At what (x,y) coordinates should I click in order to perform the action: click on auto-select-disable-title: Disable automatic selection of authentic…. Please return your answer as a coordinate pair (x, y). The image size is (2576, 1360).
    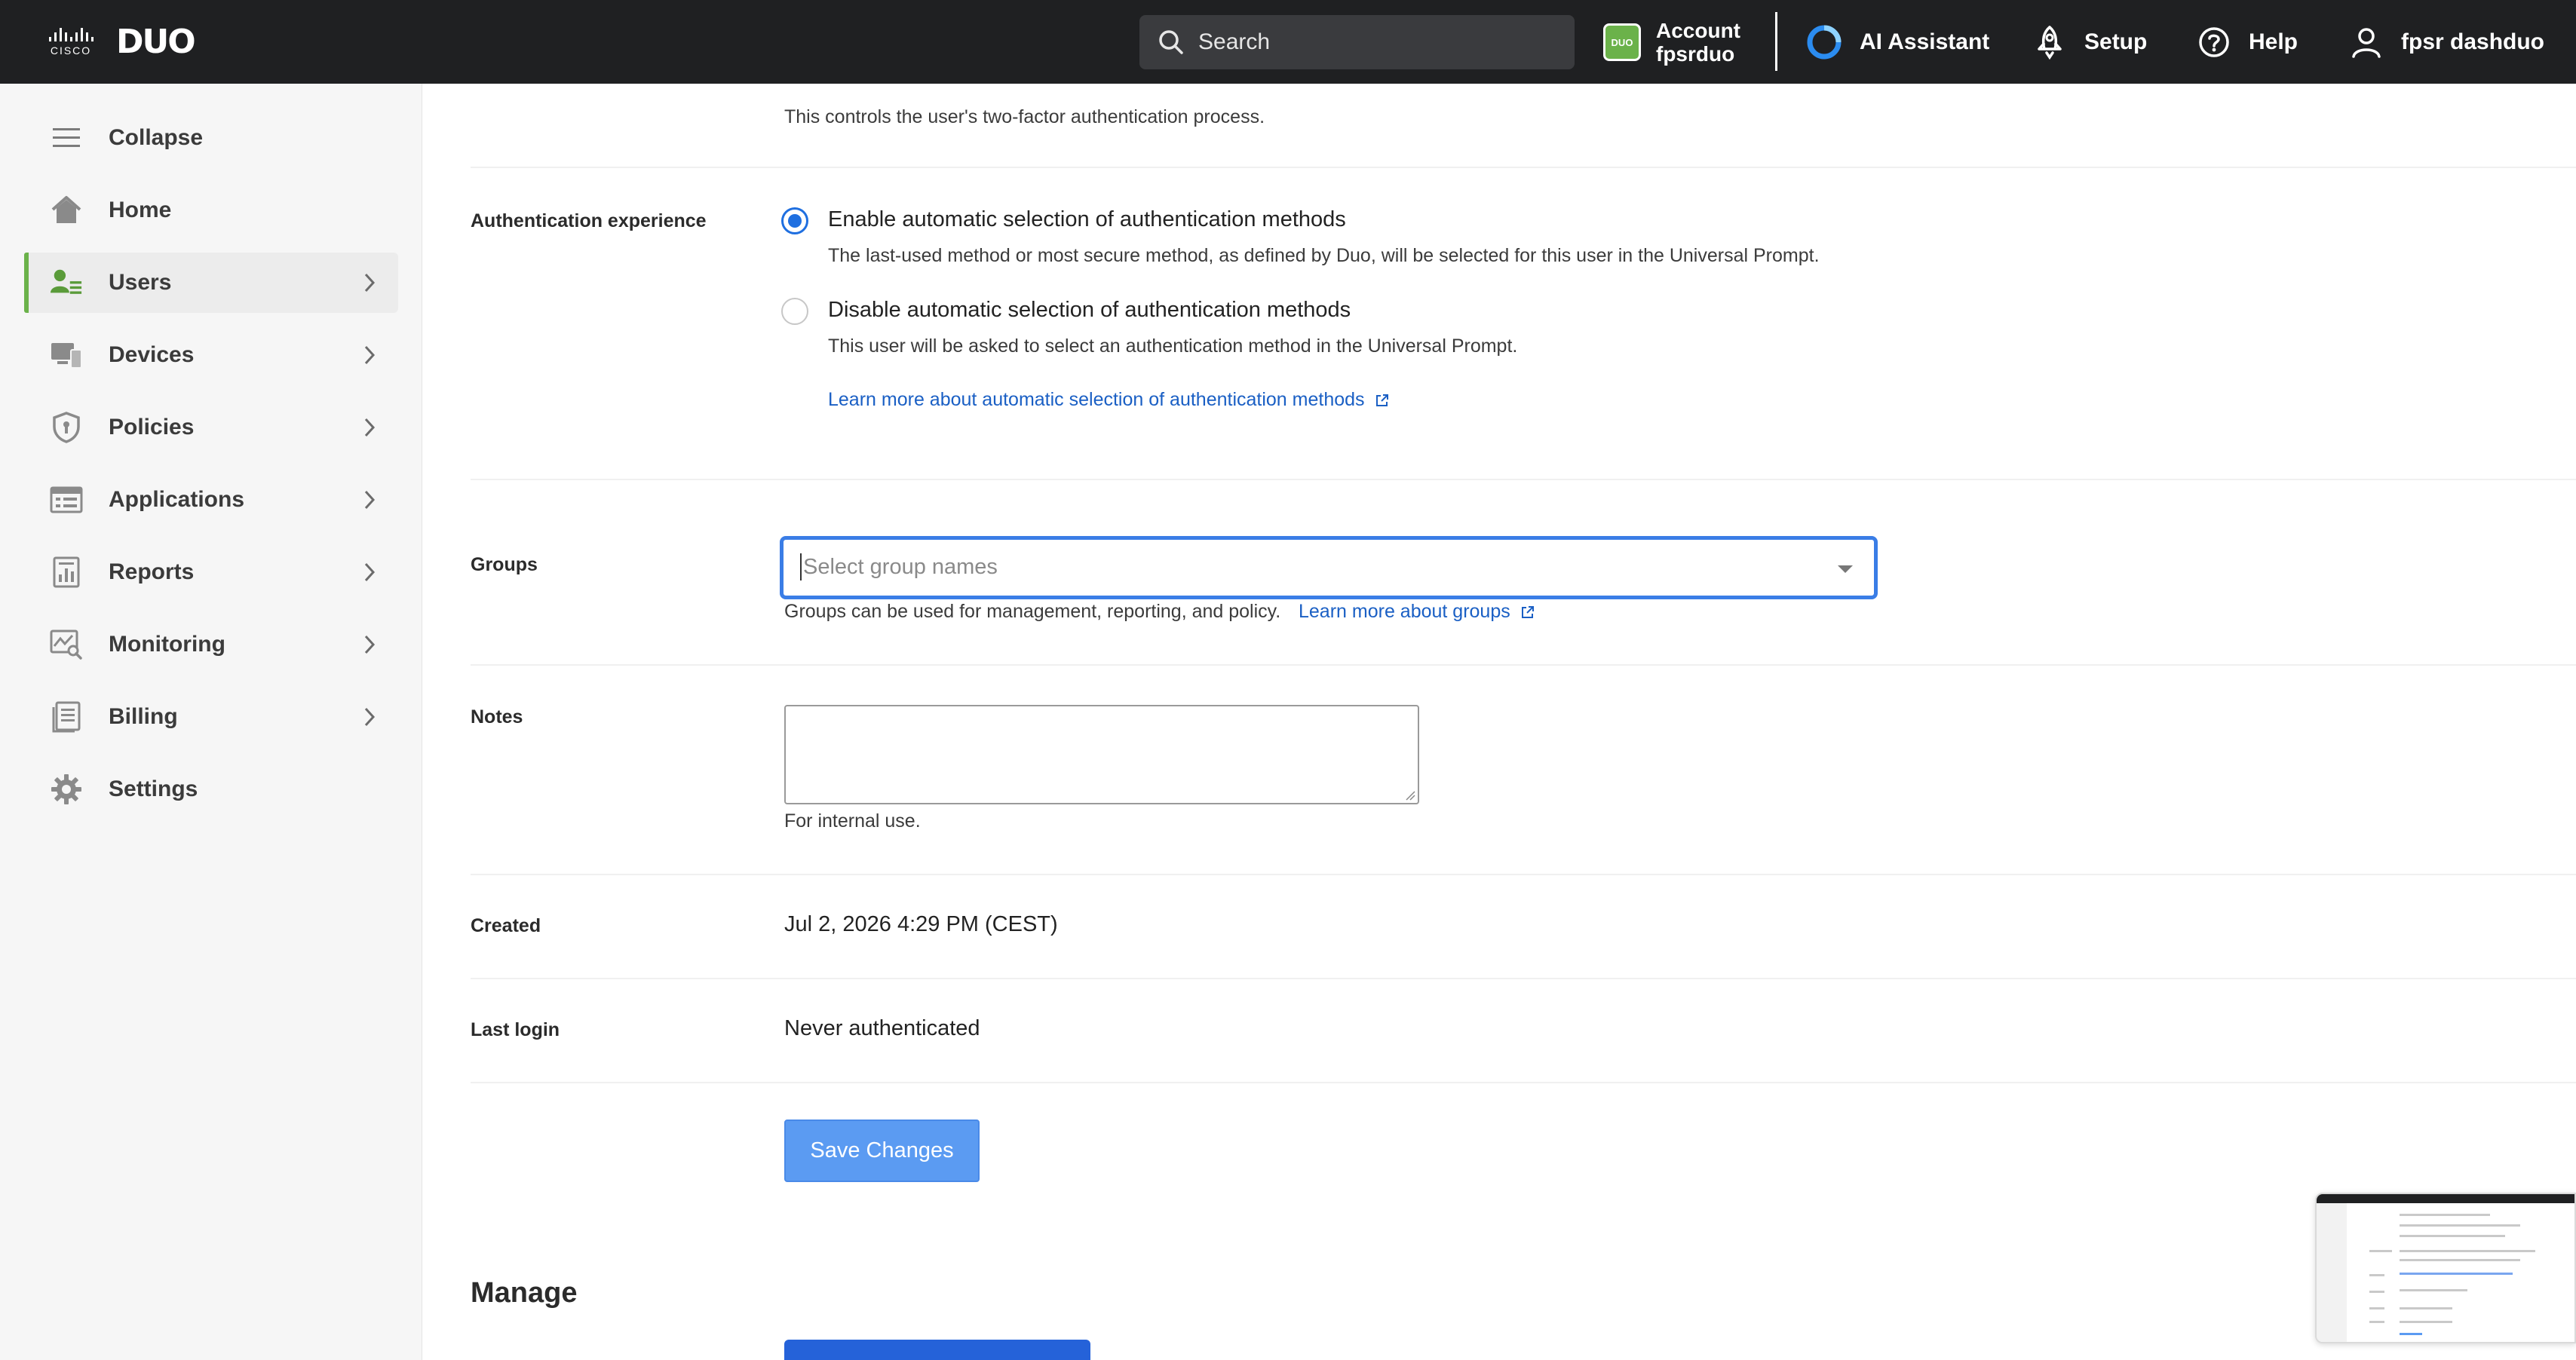
    Looking at the image, I should click on (1089, 310).